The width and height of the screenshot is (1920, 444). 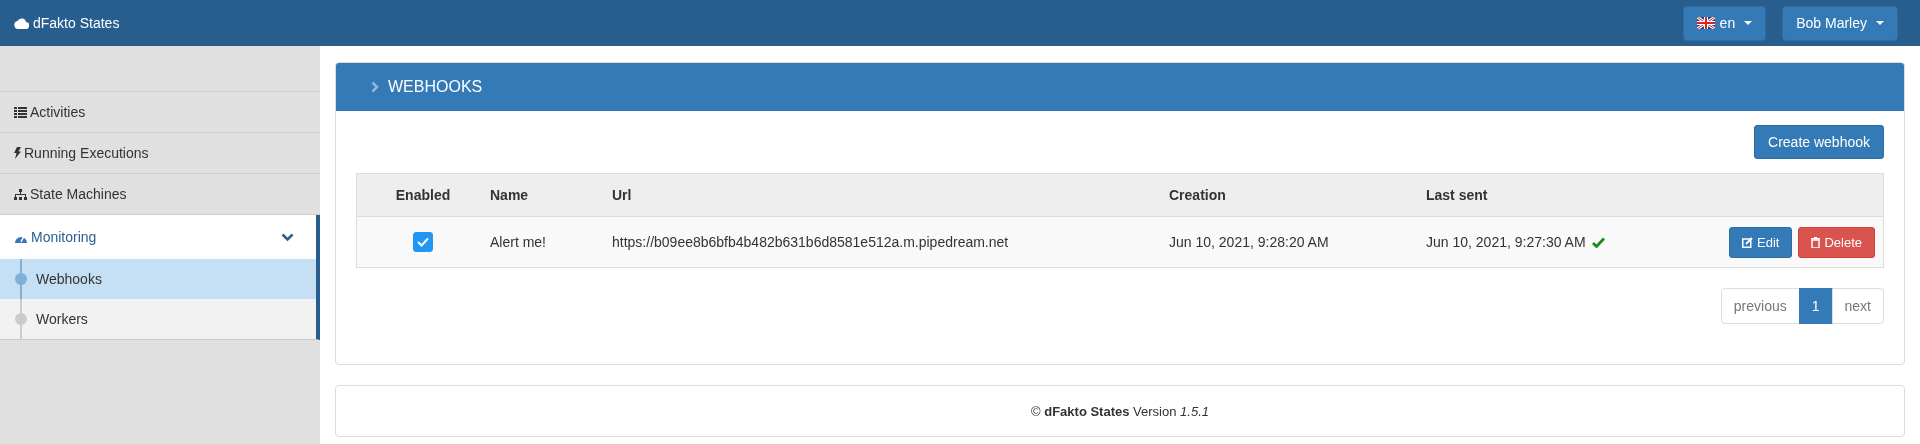 I want to click on table-cell: https://b09ee8b6bfb4b482b631b6d8581e512a.m.pipedream.net, so click(x=810, y=242).